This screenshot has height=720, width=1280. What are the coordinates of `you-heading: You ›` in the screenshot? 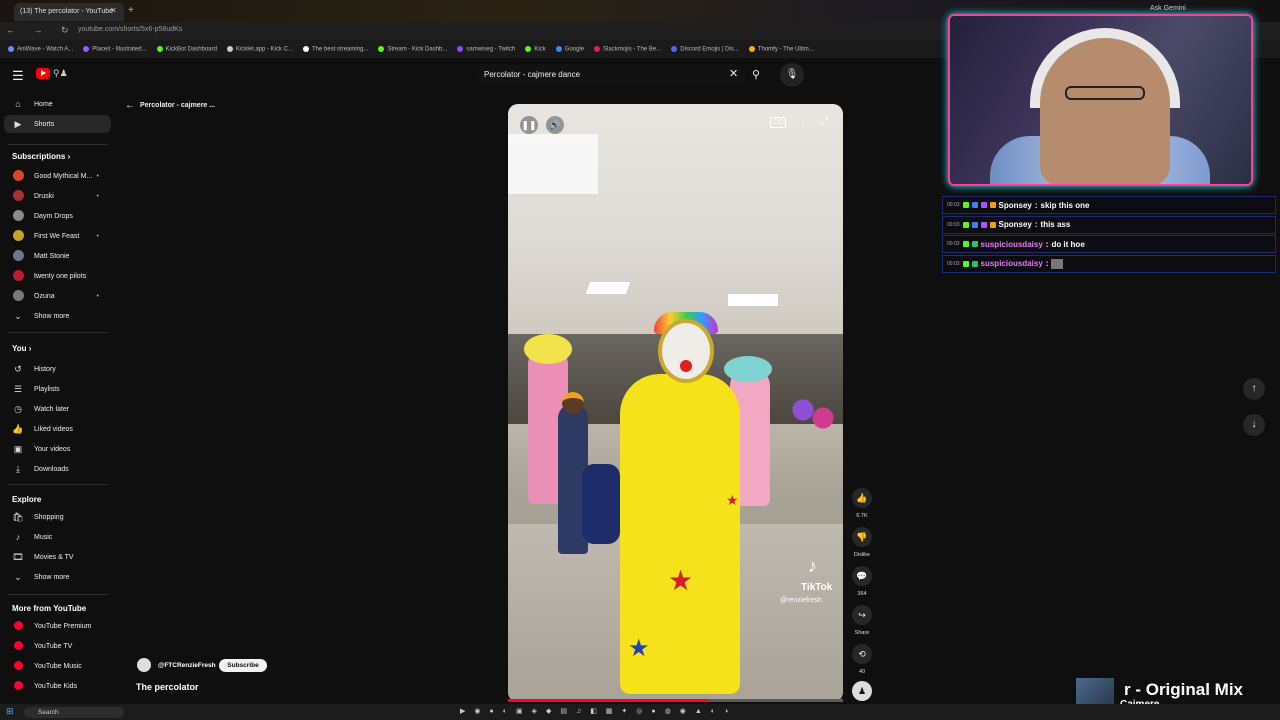 It's located at (21, 348).